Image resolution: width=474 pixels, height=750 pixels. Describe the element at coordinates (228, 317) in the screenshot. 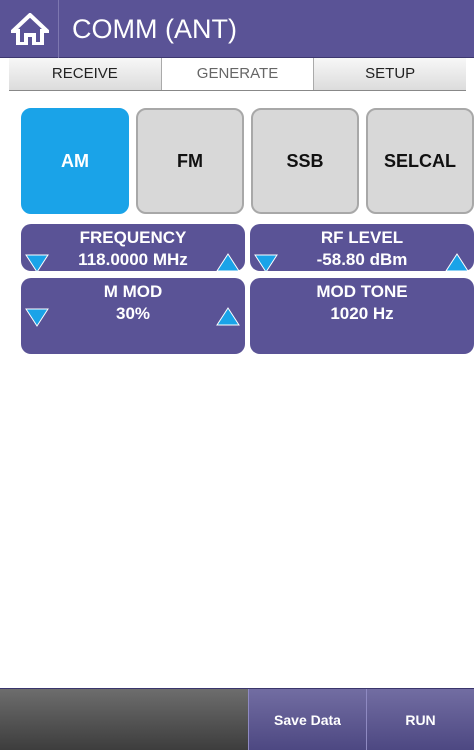

I see `m-mod-increase-icon` at that location.